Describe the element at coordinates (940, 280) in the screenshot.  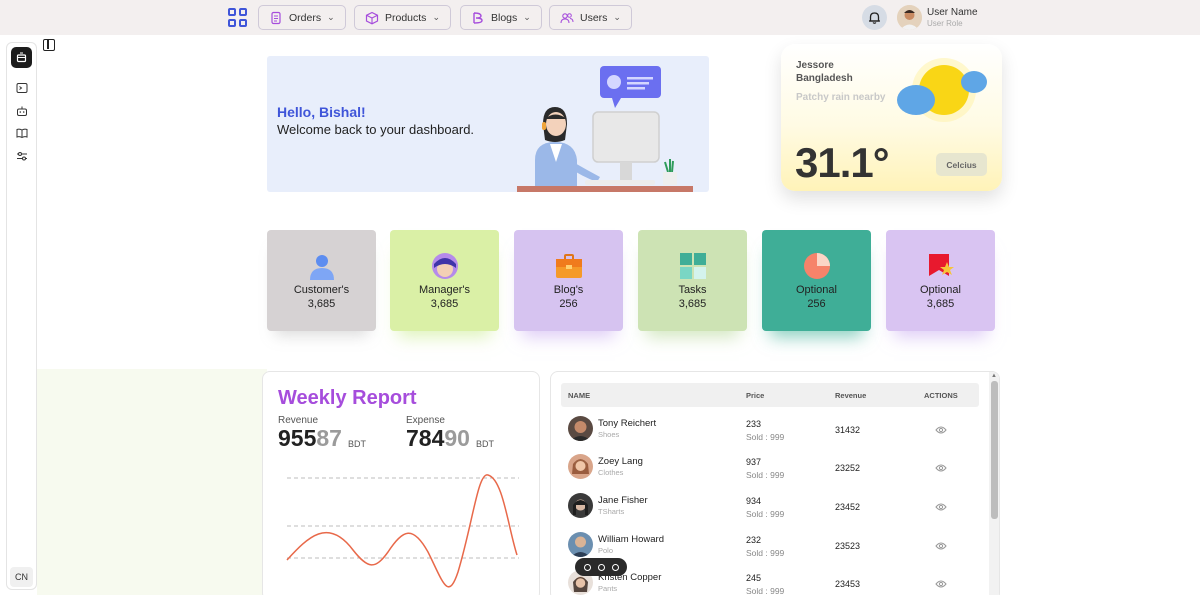
I see `stat-card-optional-2: Optional 3,685` at that location.